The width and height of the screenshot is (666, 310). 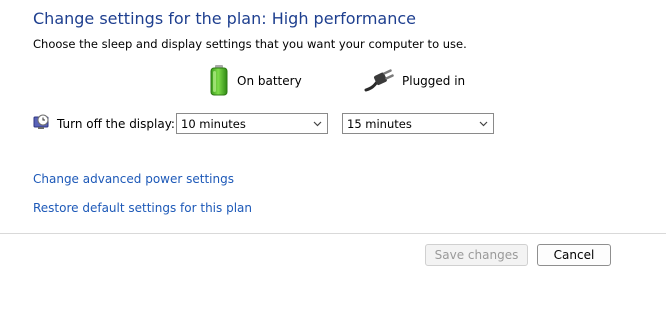 I want to click on display-timeout-plugged-select: 15 minutes, so click(x=418, y=123).